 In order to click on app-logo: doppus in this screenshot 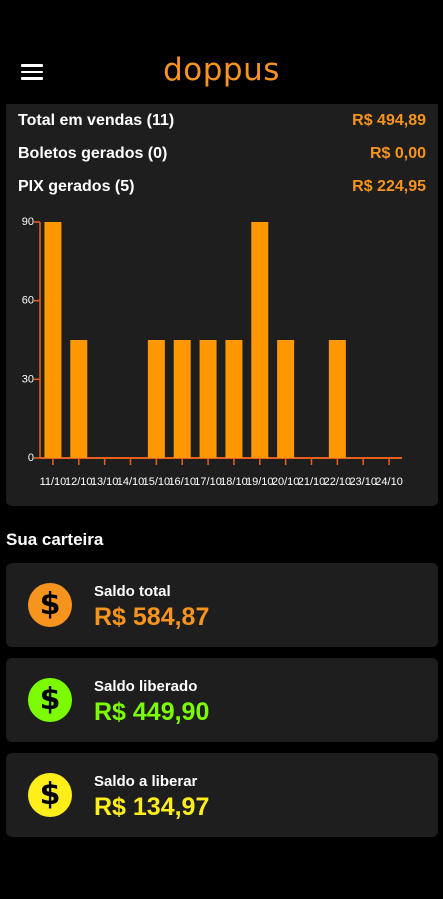, I will do `click(221, 70)`.